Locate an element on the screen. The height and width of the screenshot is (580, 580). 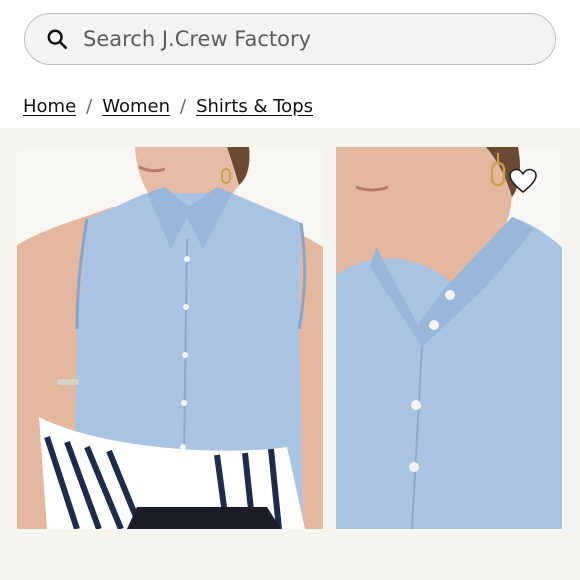
heart-icon is located at coordinates (523, 181).